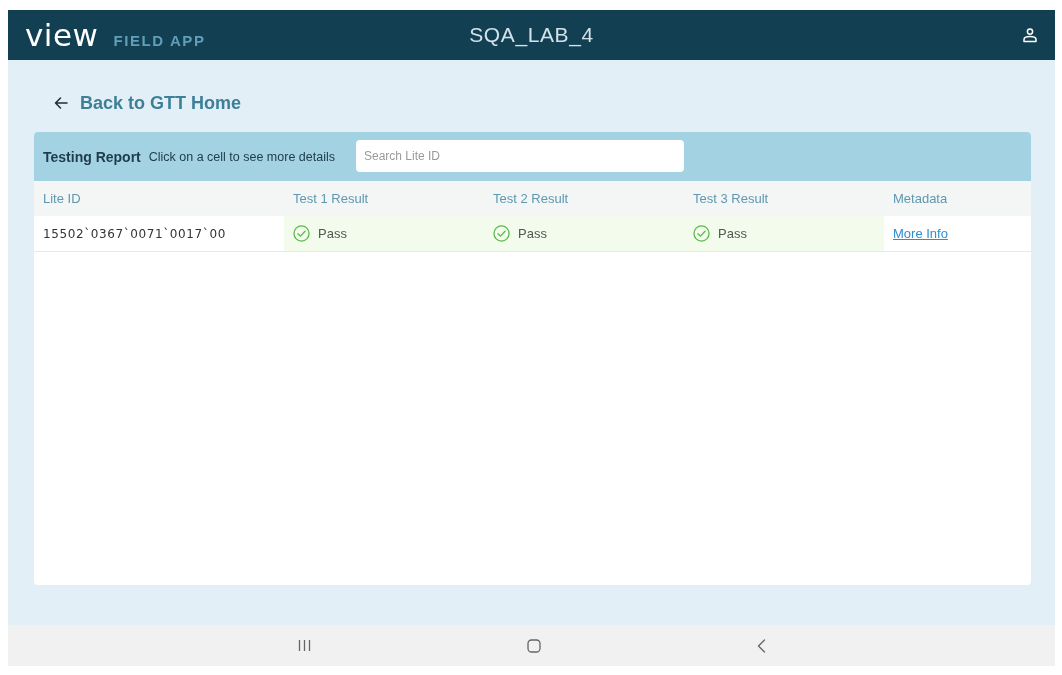 Image resolution: width=1062 pixels, height=675 pixels. Describe the element at coordinates (761, 645) in the screenshot. I see `chevron-left-icon` at that location.